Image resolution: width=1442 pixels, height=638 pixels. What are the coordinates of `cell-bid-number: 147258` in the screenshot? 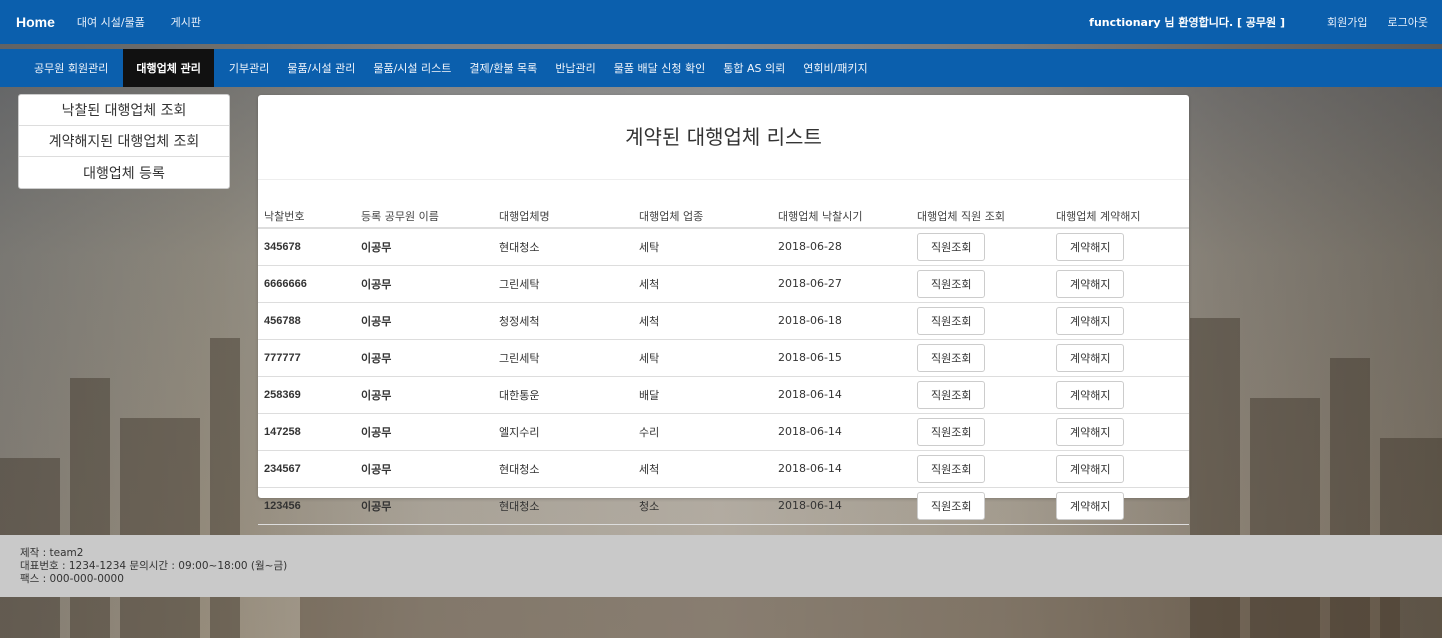 It's located at (306, 432).